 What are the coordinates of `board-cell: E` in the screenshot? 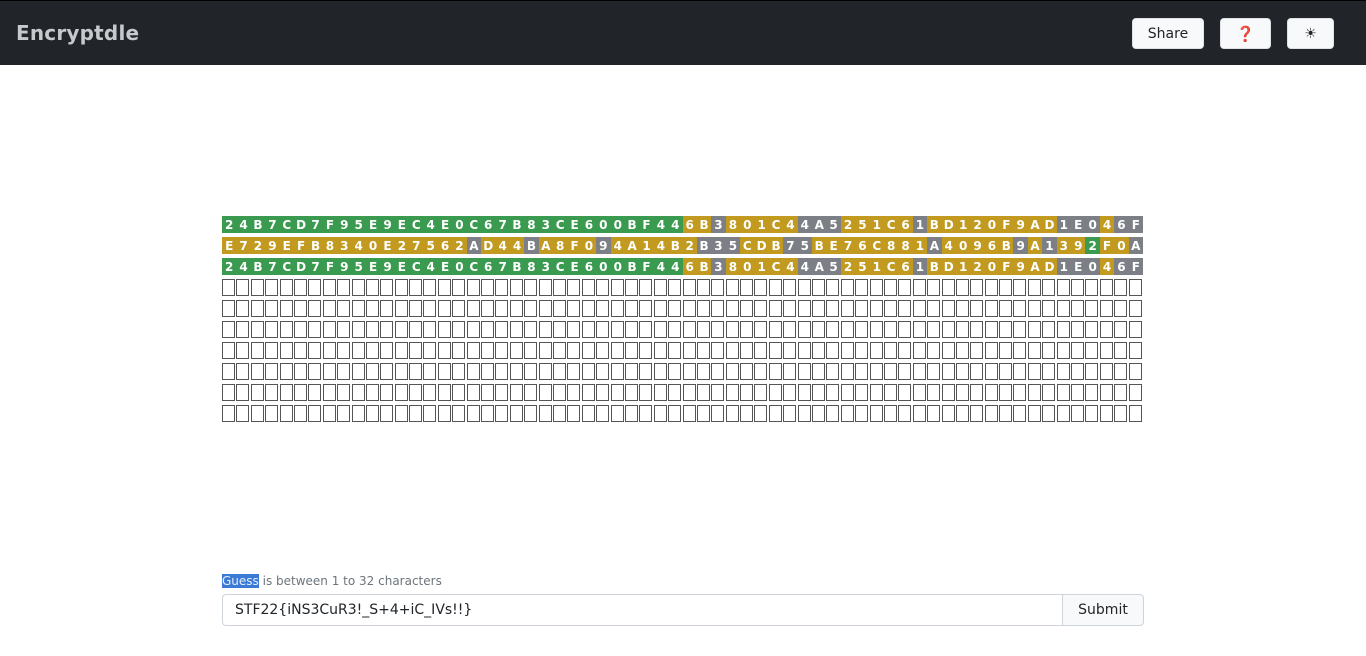 It's located at (1078, 224).